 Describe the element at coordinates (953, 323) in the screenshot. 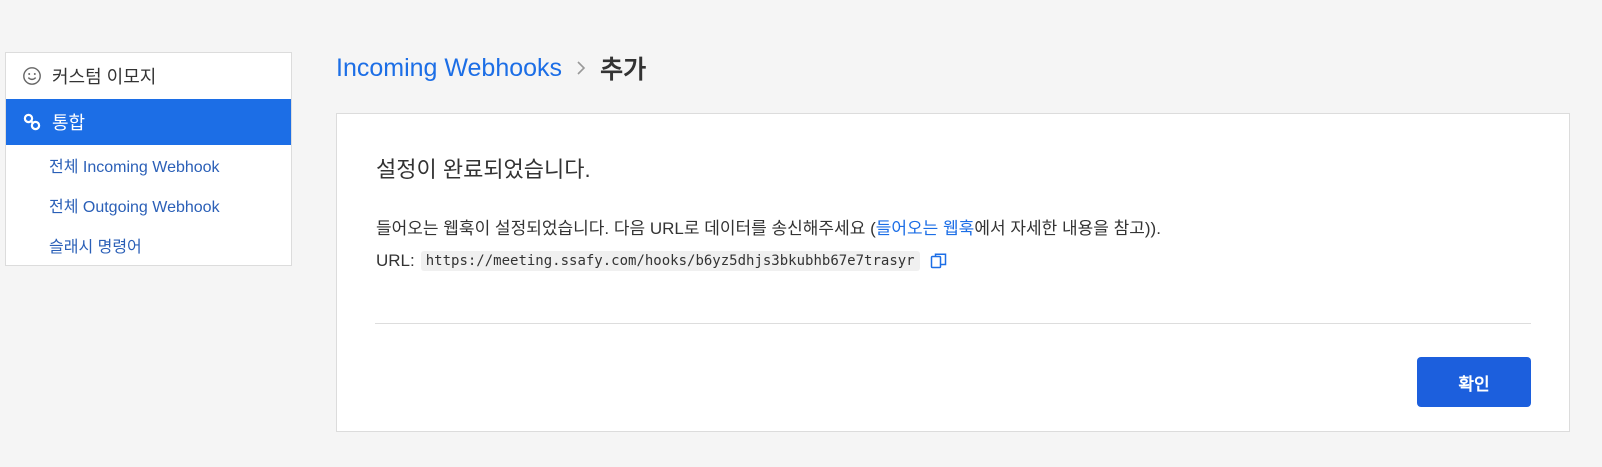

I see `divider` at that location.